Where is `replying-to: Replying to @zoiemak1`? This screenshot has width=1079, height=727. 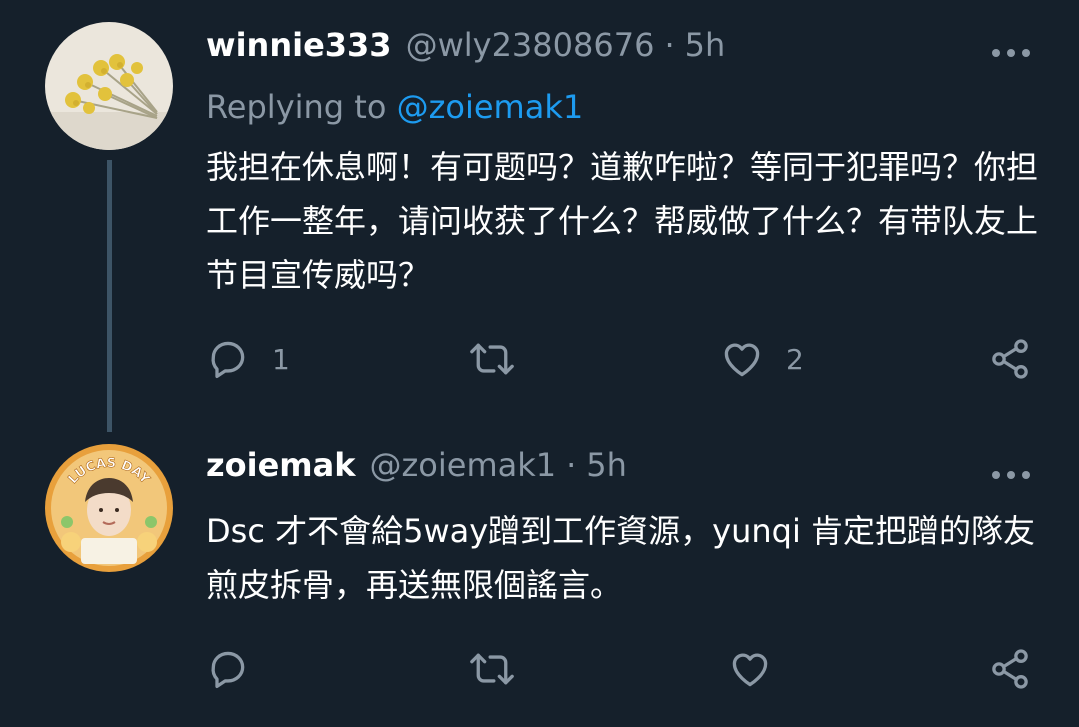
replying-to: Replying to @zoiemak1 is located at coordinates (394, 107).